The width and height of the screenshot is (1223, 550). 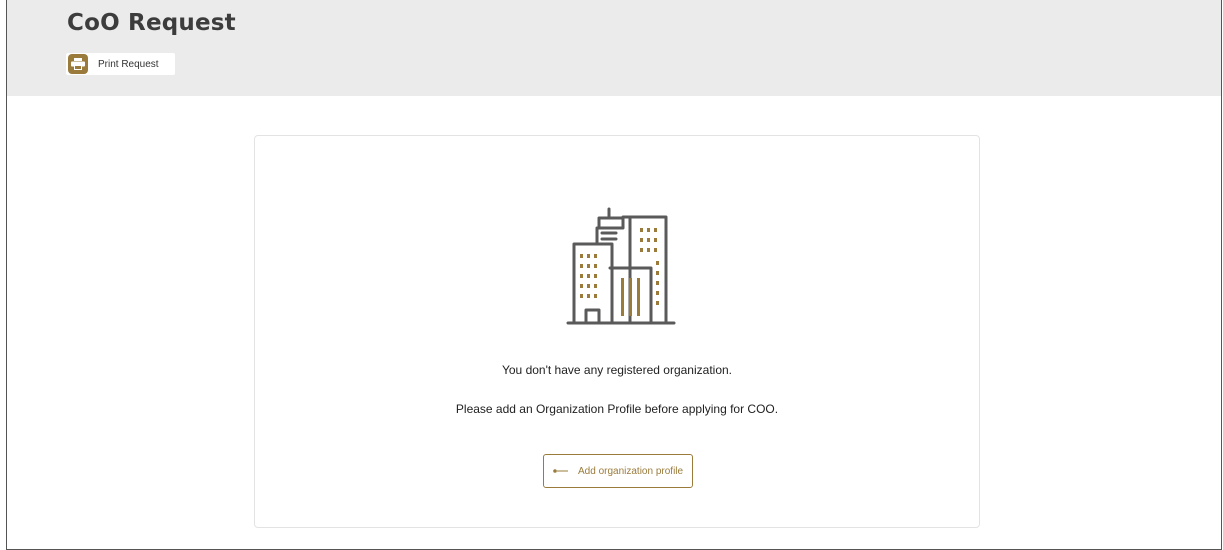 What do you see at coordinates (631, 471) in the screenshot?
I see `add-organization-profile-label: Add organization profile` at bounding box center [631, 471].